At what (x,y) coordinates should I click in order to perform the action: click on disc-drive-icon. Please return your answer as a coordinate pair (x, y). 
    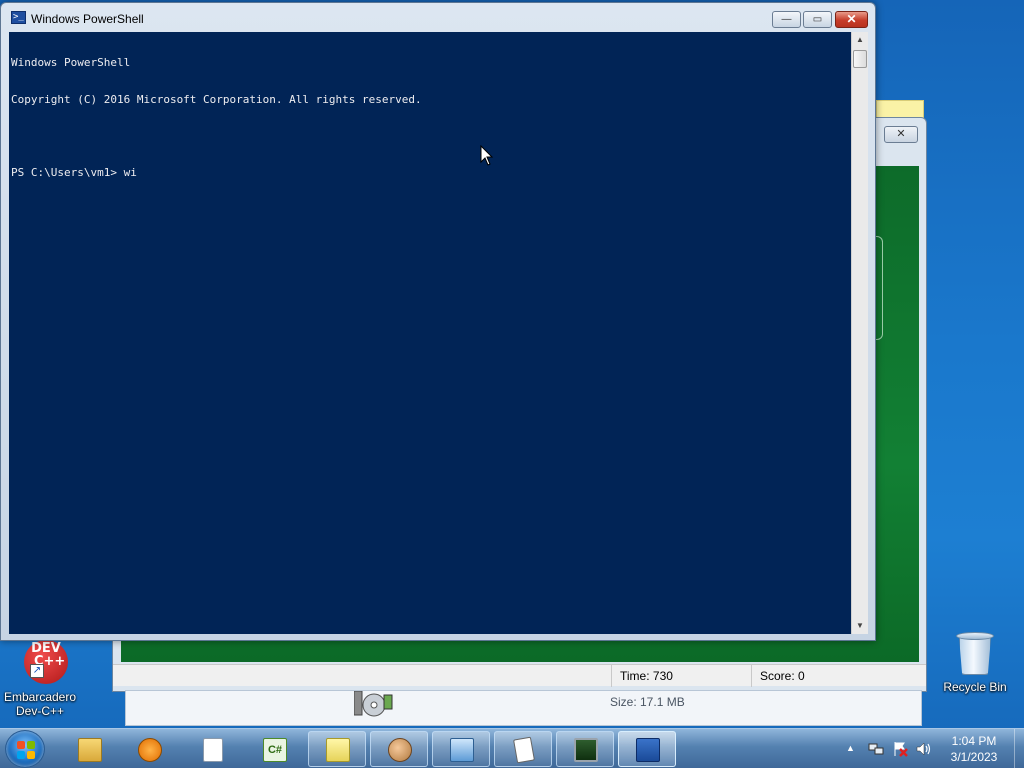
    Looking at the image, I should click on (373, 704).